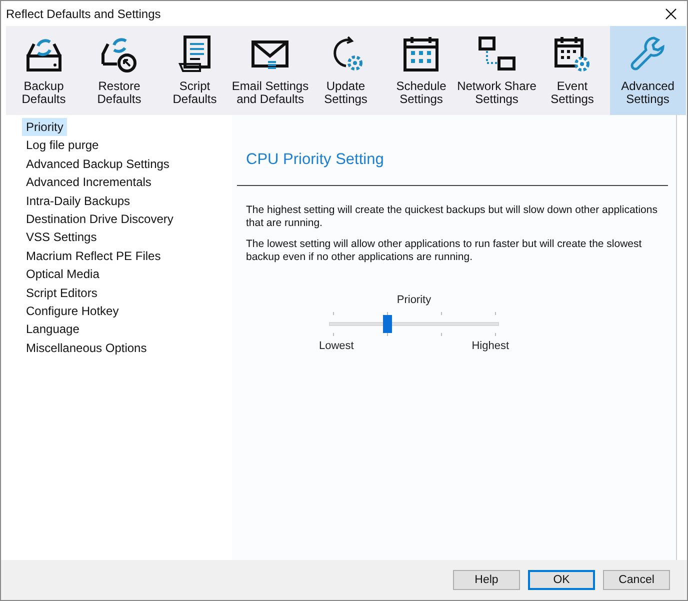 The width and height of the screenshot is (688, 601). I want to click on toolbar-button: Script Defaults, so click(194, 70).